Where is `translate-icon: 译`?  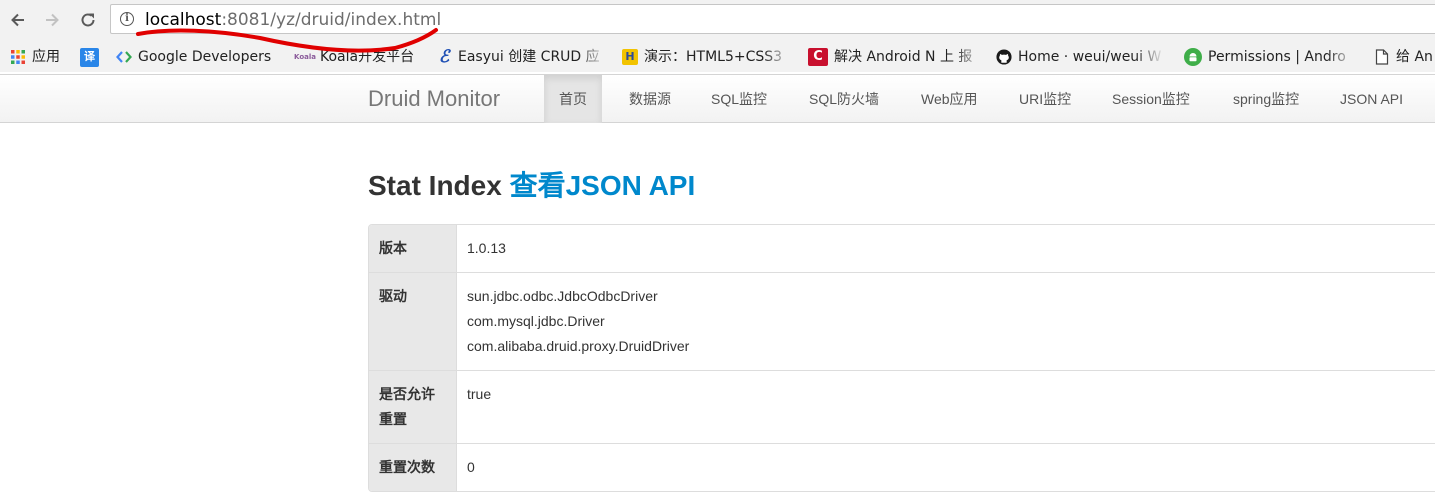
translate-icon: 译 is located at coordinates (89, 57).